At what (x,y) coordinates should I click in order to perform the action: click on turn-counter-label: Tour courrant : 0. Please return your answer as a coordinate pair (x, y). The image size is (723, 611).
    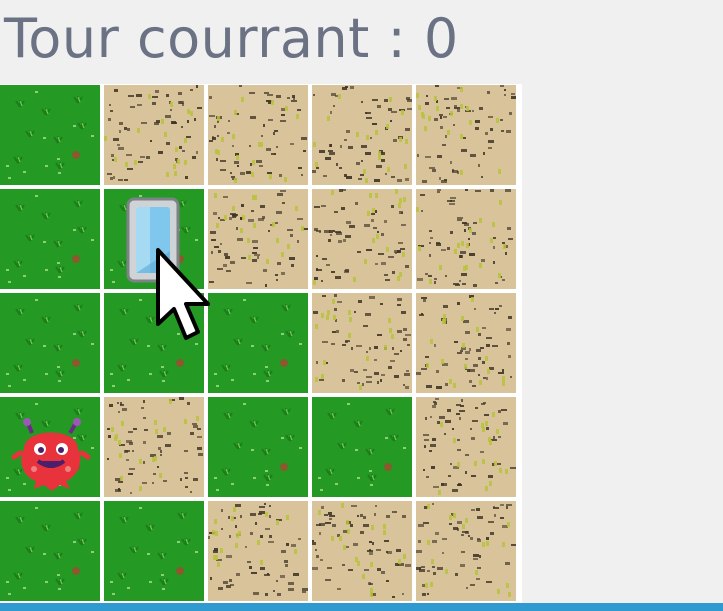
    Looking at the image, I should click on (231, 38).